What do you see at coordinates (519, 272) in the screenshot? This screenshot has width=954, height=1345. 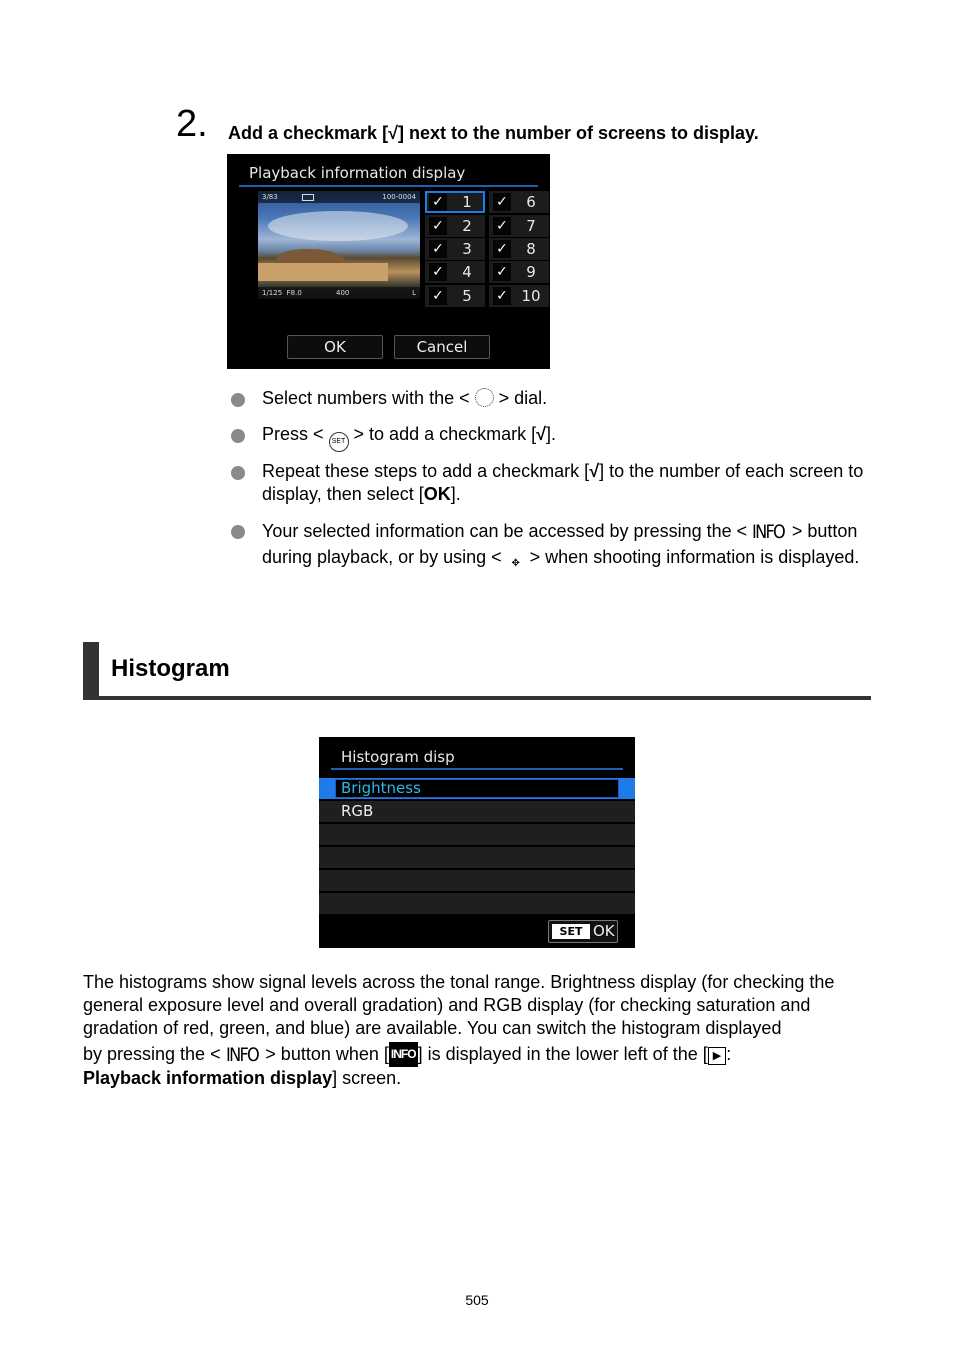 I see `screen-option-9: ✓ 9` at bounding box center [519, 272].